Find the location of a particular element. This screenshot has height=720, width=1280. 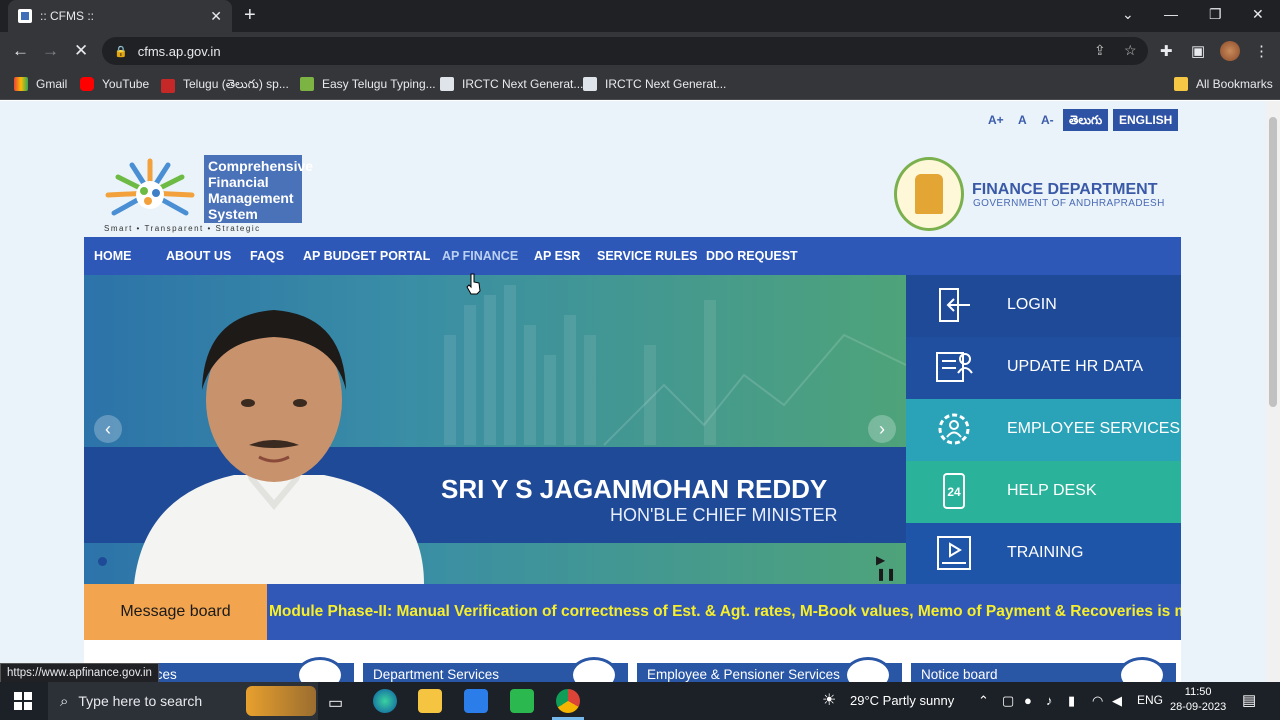

irctc-icon is located at coordinates (590, 84).